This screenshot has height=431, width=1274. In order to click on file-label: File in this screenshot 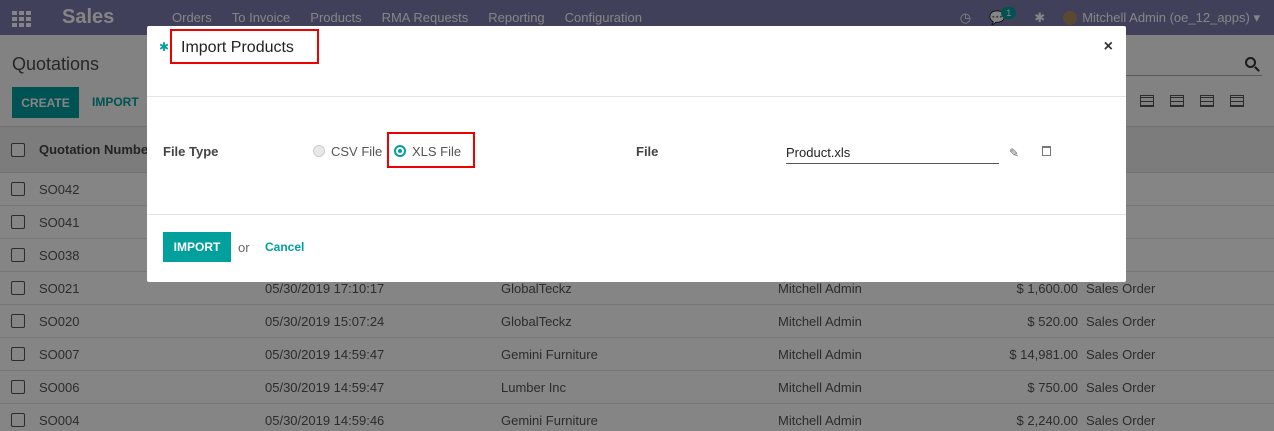, I will do `click(647, 151)`.